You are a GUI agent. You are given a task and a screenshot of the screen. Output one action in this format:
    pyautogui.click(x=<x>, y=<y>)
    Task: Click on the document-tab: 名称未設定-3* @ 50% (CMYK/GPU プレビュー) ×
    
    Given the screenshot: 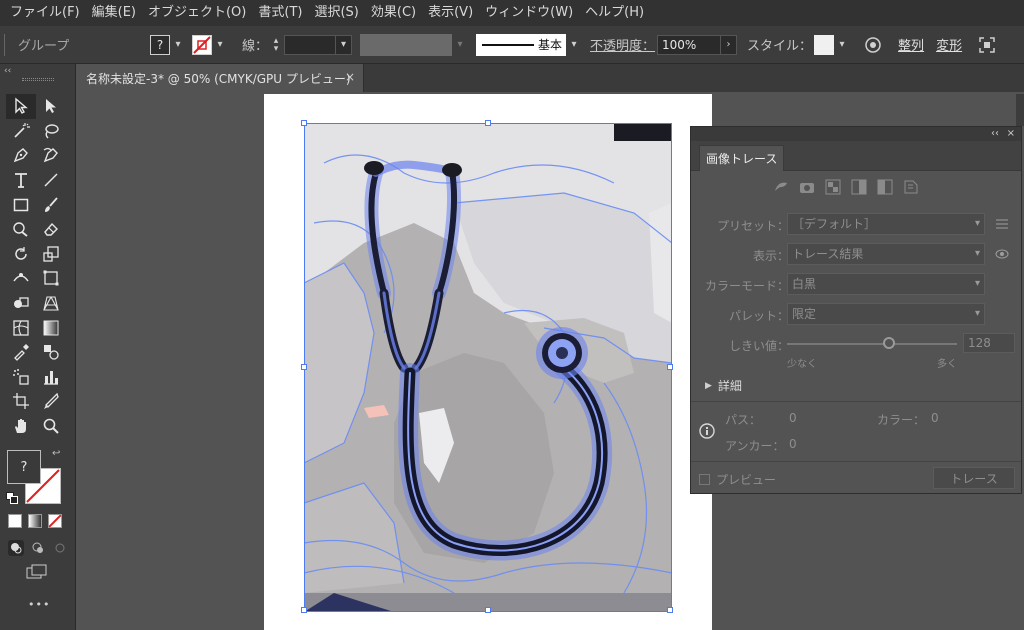 What is the action you would take?
    pyautogui.click(x=220, y=78)
    